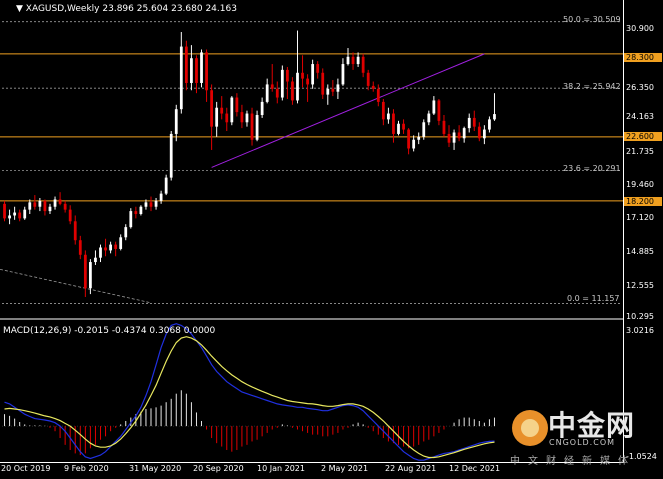 The image size is (663, 479). I want to click on trend-line, so click(348, 110).